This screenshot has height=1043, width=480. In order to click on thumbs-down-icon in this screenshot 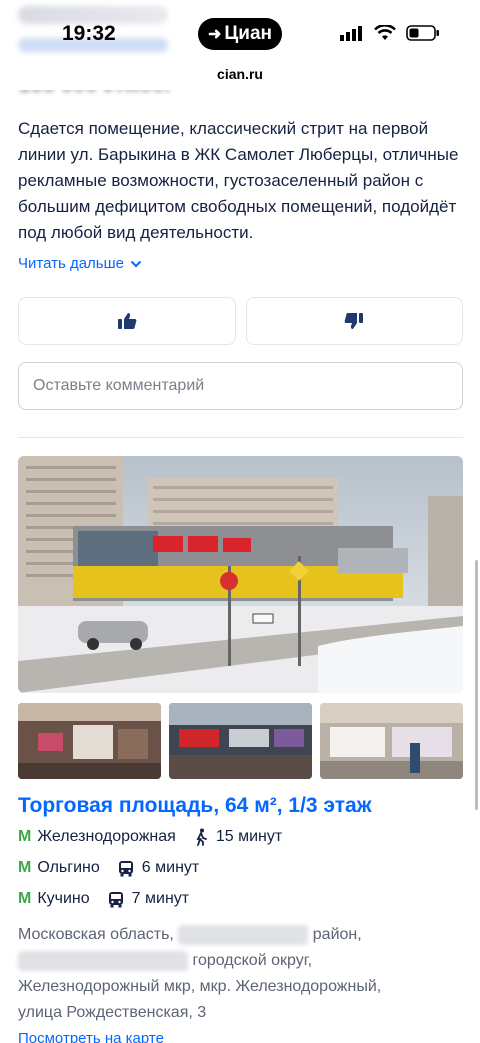, I will do `click(354, 321)`.